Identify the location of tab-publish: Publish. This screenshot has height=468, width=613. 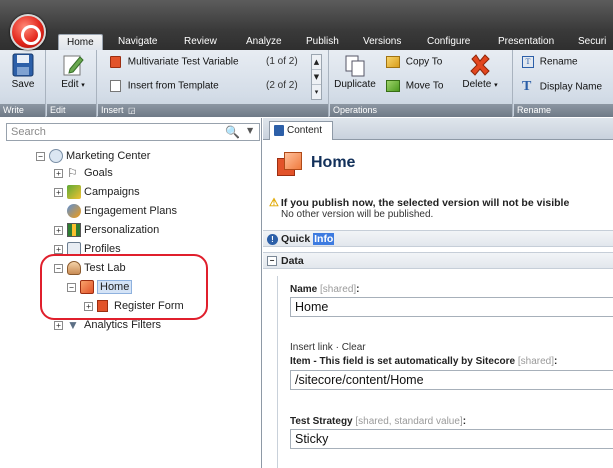
(322, 42).